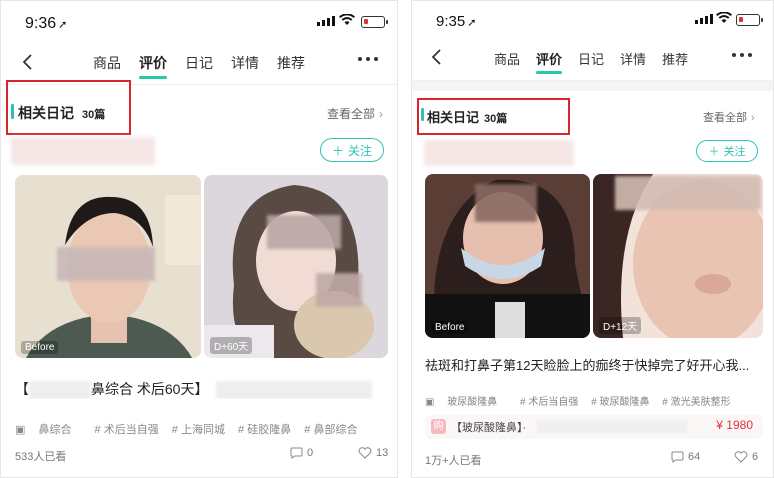  Describe the element at coordinates (612, 427) in the screenshot. I see `product-name-redaction` at that location.